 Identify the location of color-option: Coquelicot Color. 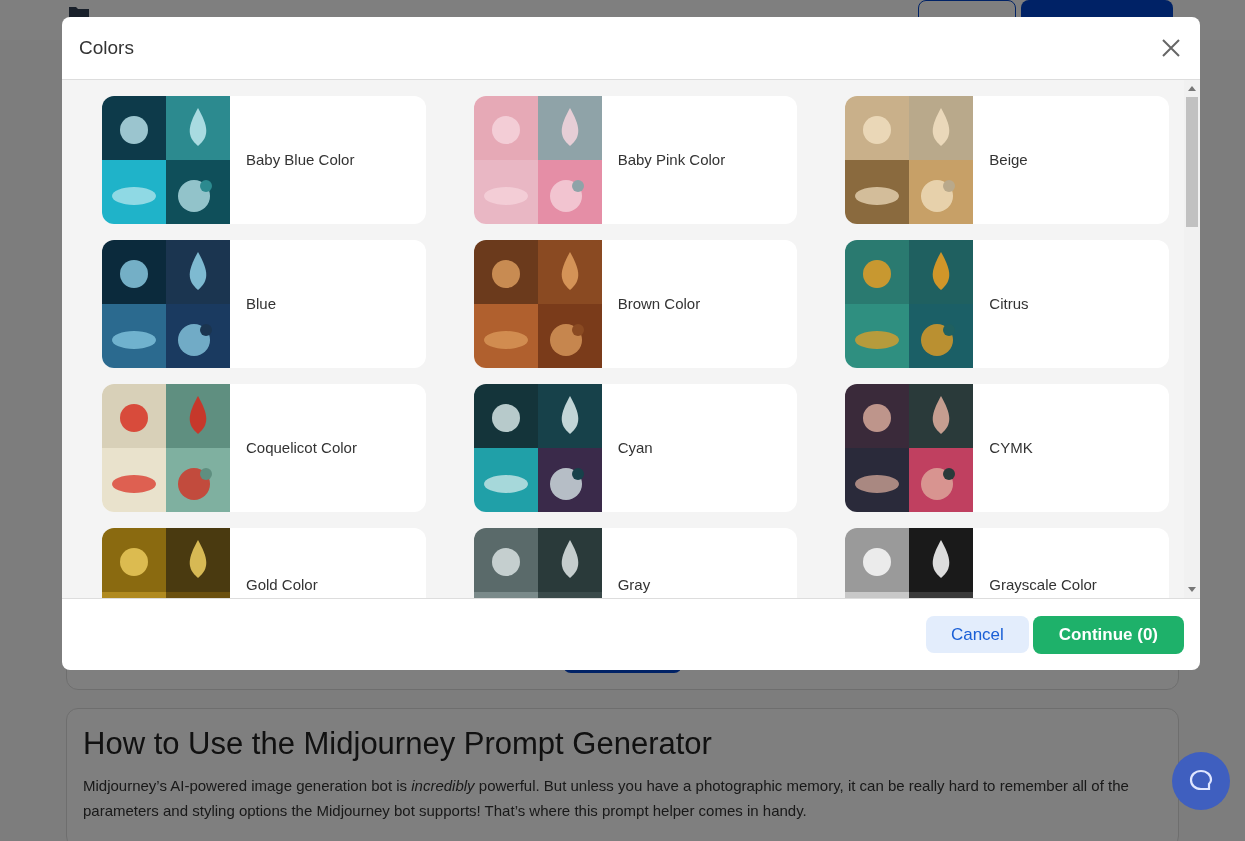
(264, 448).